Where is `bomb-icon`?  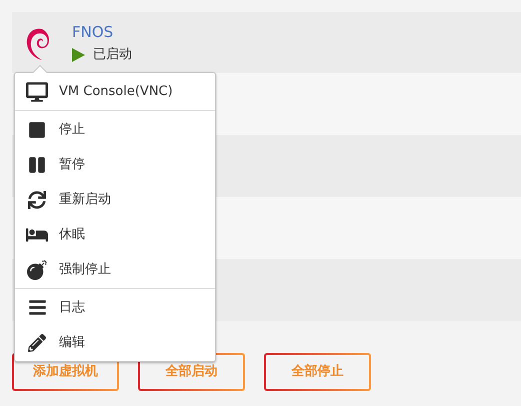
bomb-icon is located at coordinates (37, 270).